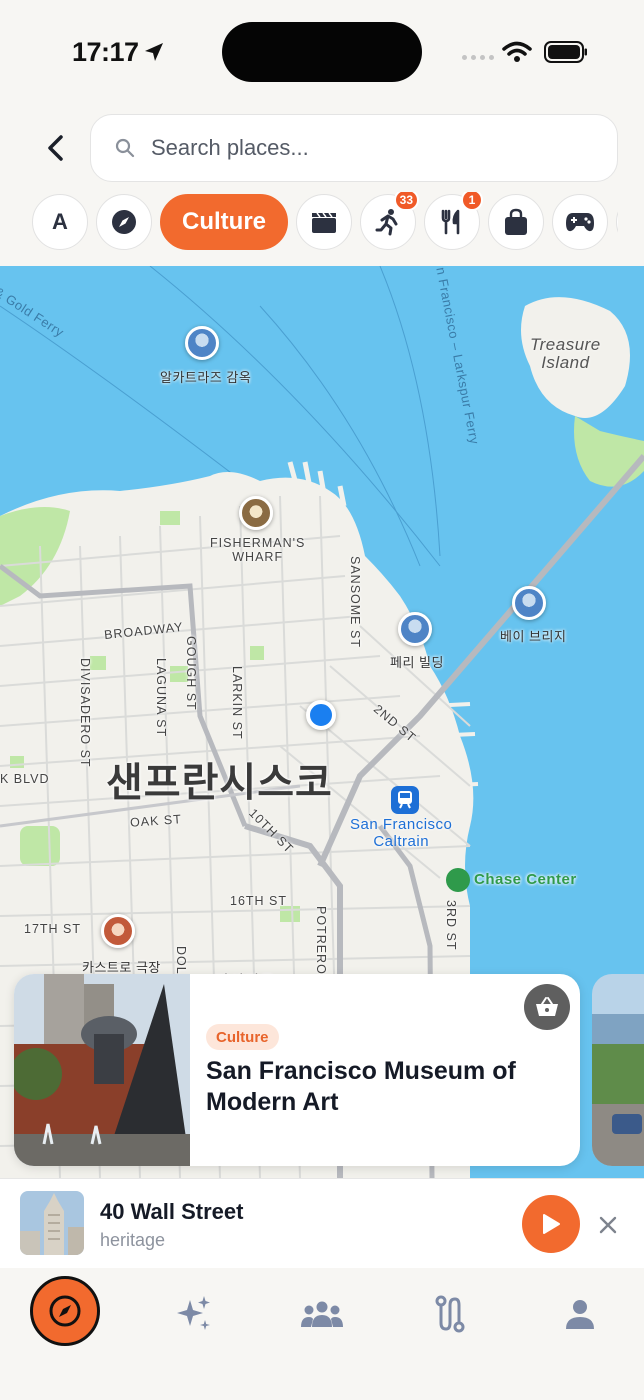 This screenshot has height=1400, width=644. Describe the element at coordinates (133, 1240) in the screenshot. I see `player-subtitle: heritage` at that location.